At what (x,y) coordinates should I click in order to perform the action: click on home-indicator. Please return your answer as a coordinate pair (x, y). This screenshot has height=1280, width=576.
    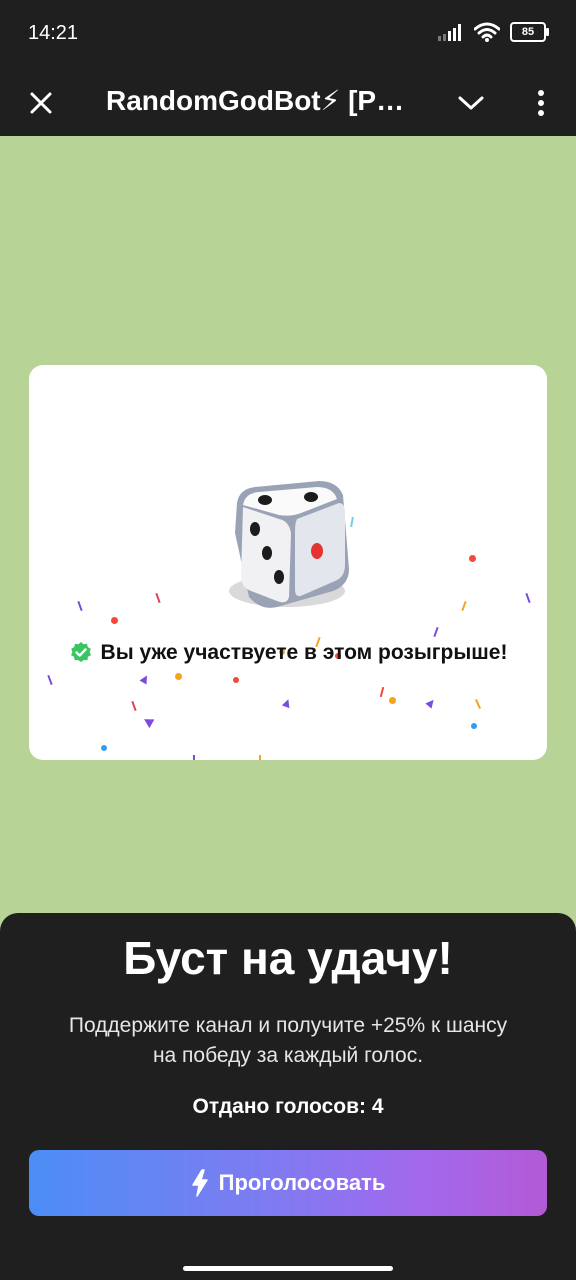
    Looking at the image, I should click on (288, 1268).